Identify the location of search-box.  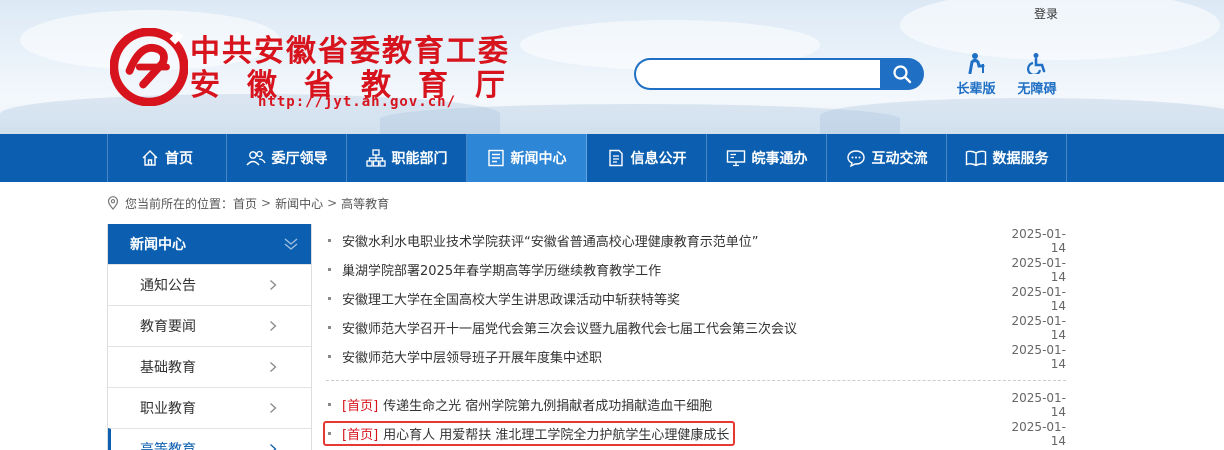
(779, 74).